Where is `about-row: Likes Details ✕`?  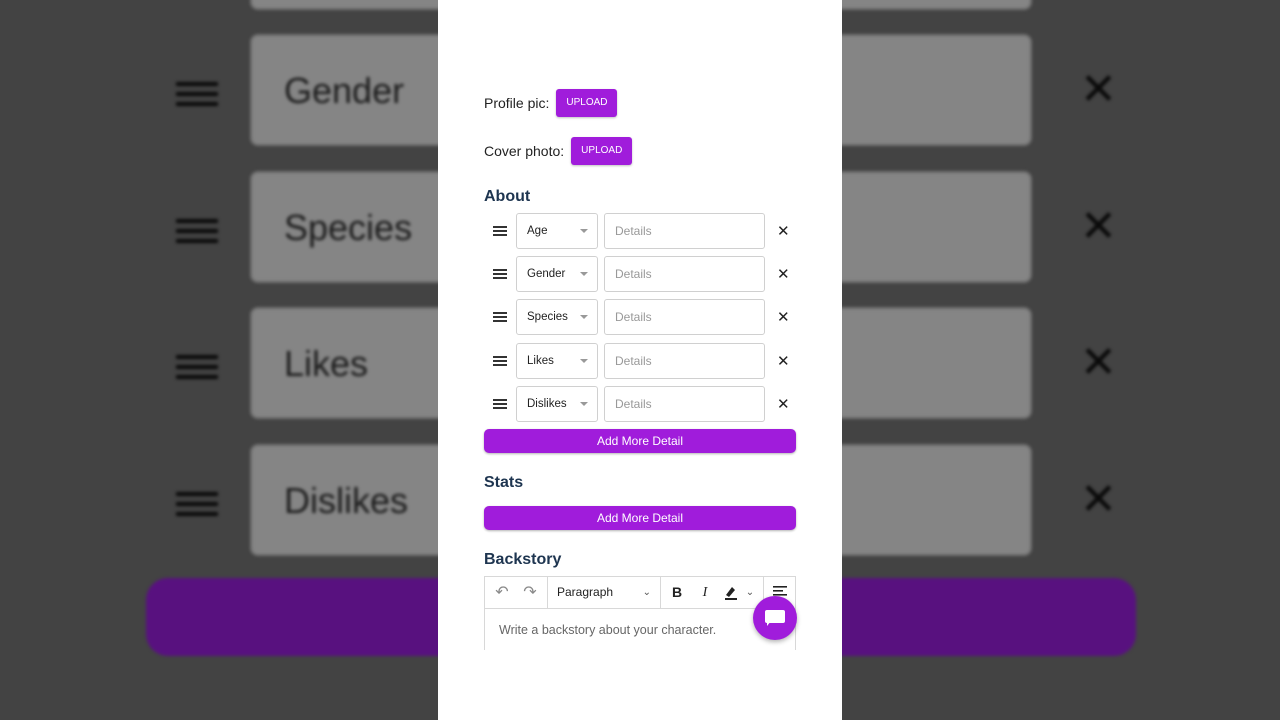 about-row: Likes Details ✕ is located at coordinates (644, 361).